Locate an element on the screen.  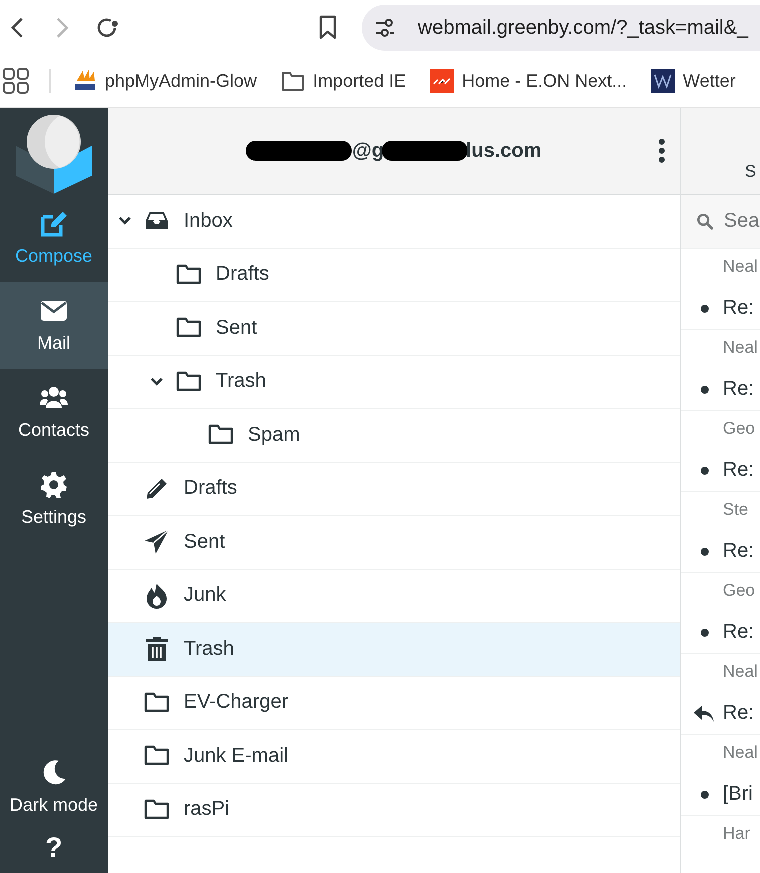
dark-mode-toggle: Dark mode is located at coordinates (54, 787).